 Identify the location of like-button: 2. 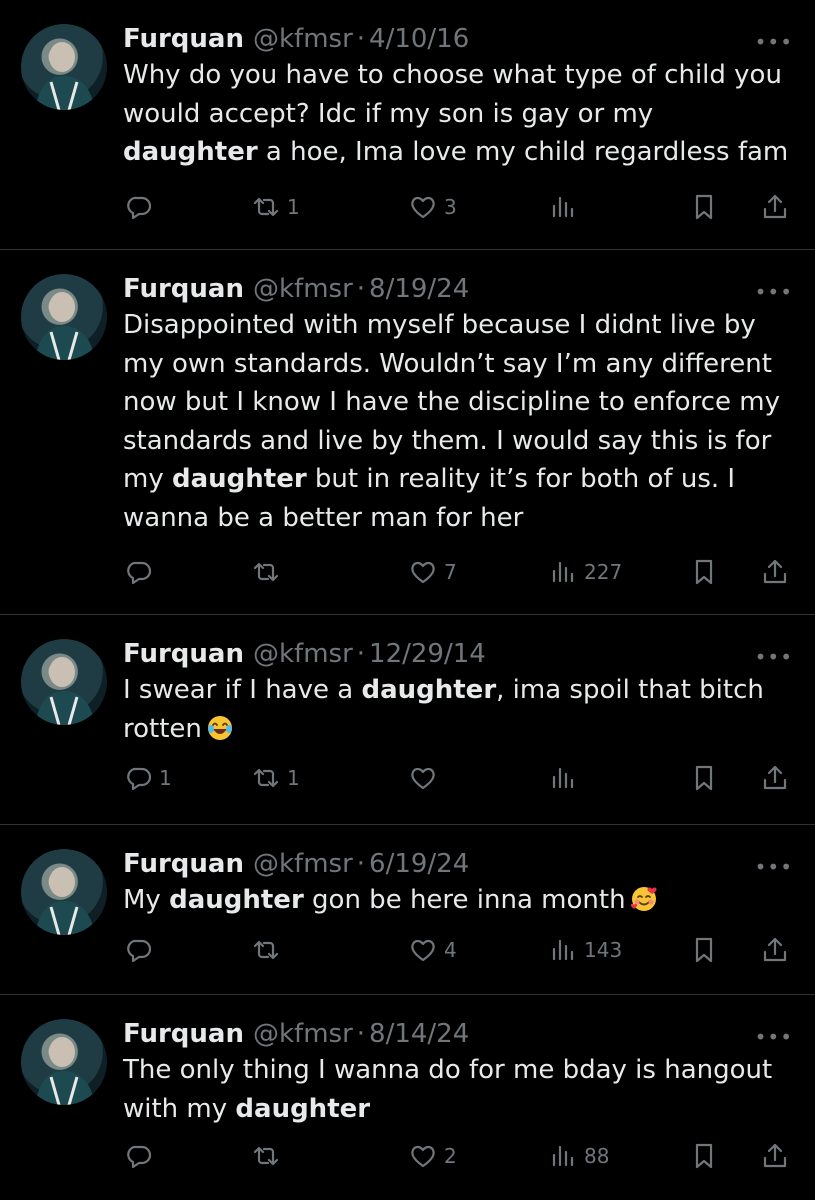
(432, 1156).